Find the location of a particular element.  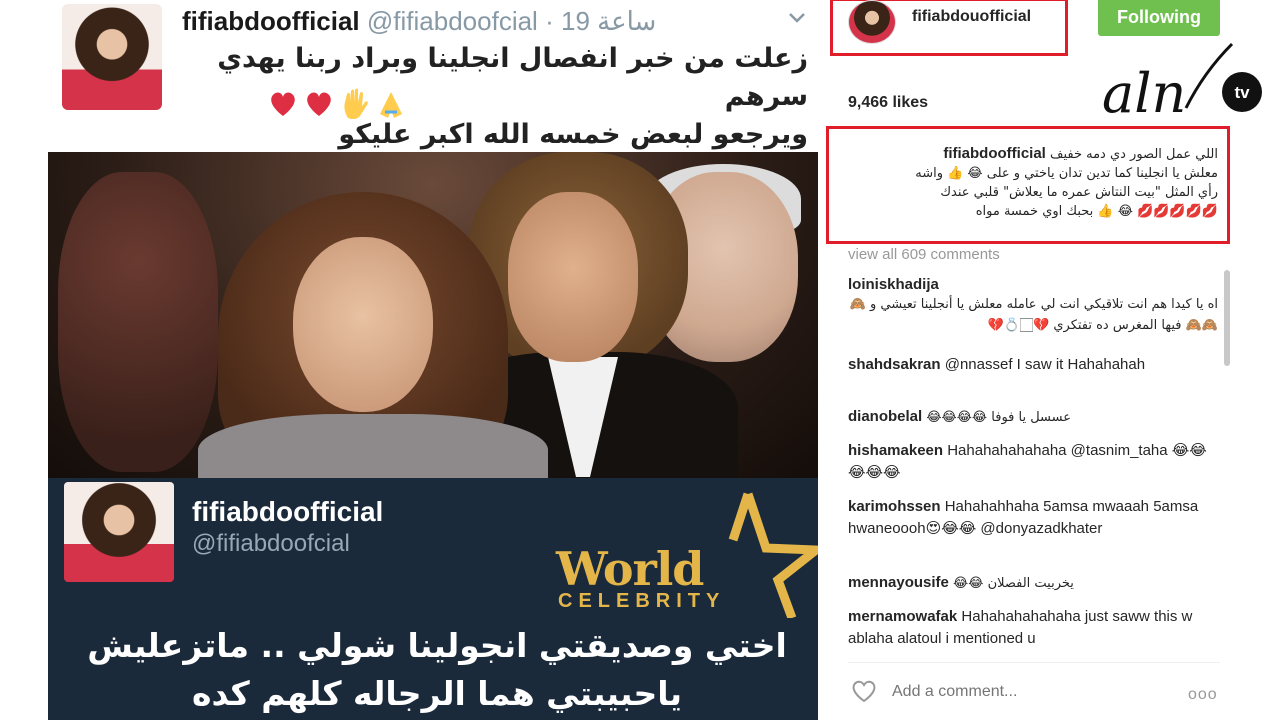

logo-badge: tv is located at coordinates (1242, 92).